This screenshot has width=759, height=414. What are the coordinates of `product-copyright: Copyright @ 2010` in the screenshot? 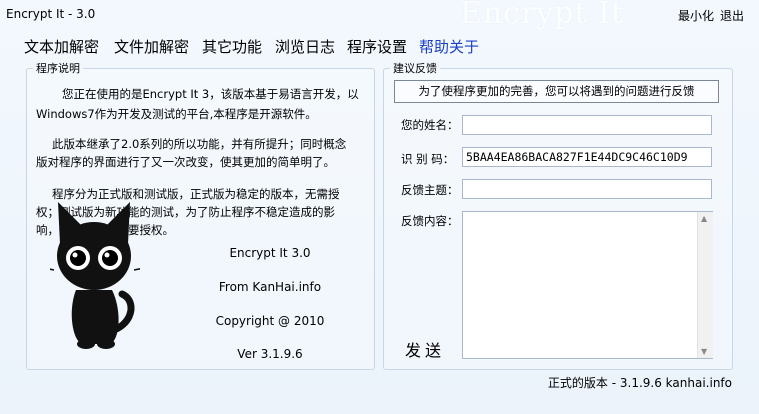 It's located at (270, 321).